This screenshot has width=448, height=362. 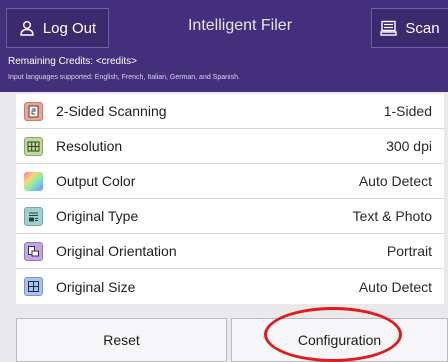 I want to click on configuration-label: Configuration, so click(x=339, y=340).